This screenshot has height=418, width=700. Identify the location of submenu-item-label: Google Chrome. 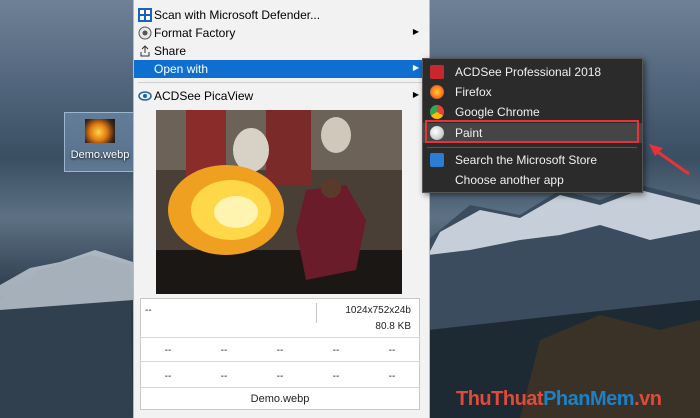
(497, 112).